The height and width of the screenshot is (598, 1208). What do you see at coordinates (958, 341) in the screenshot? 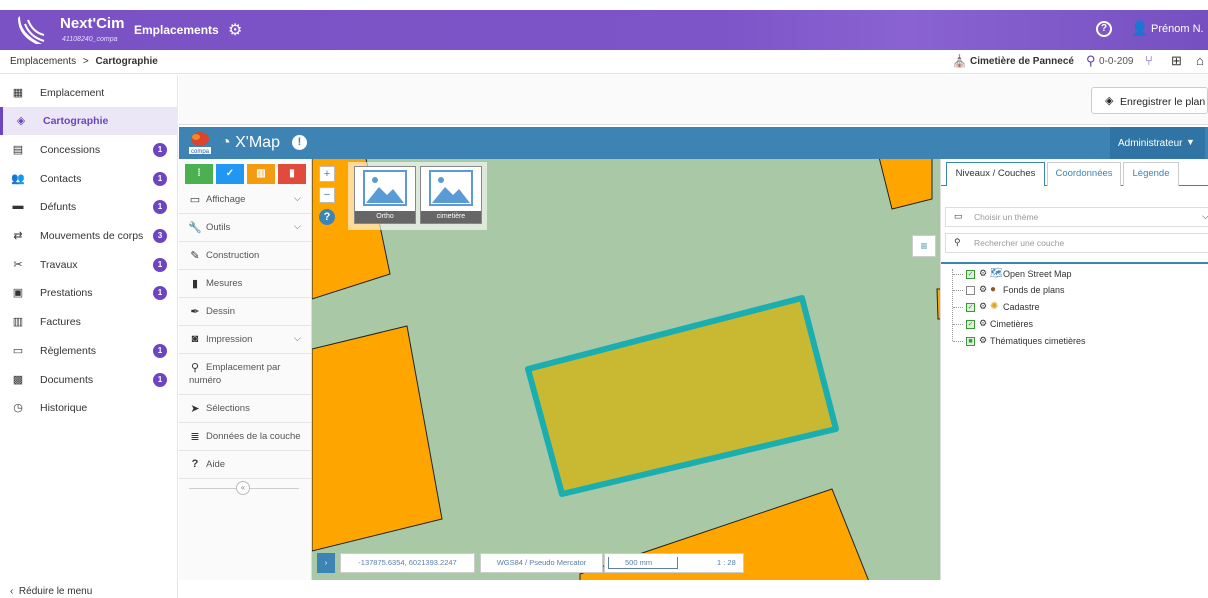
I see `tree-branch` at bounding box center [958, 341].